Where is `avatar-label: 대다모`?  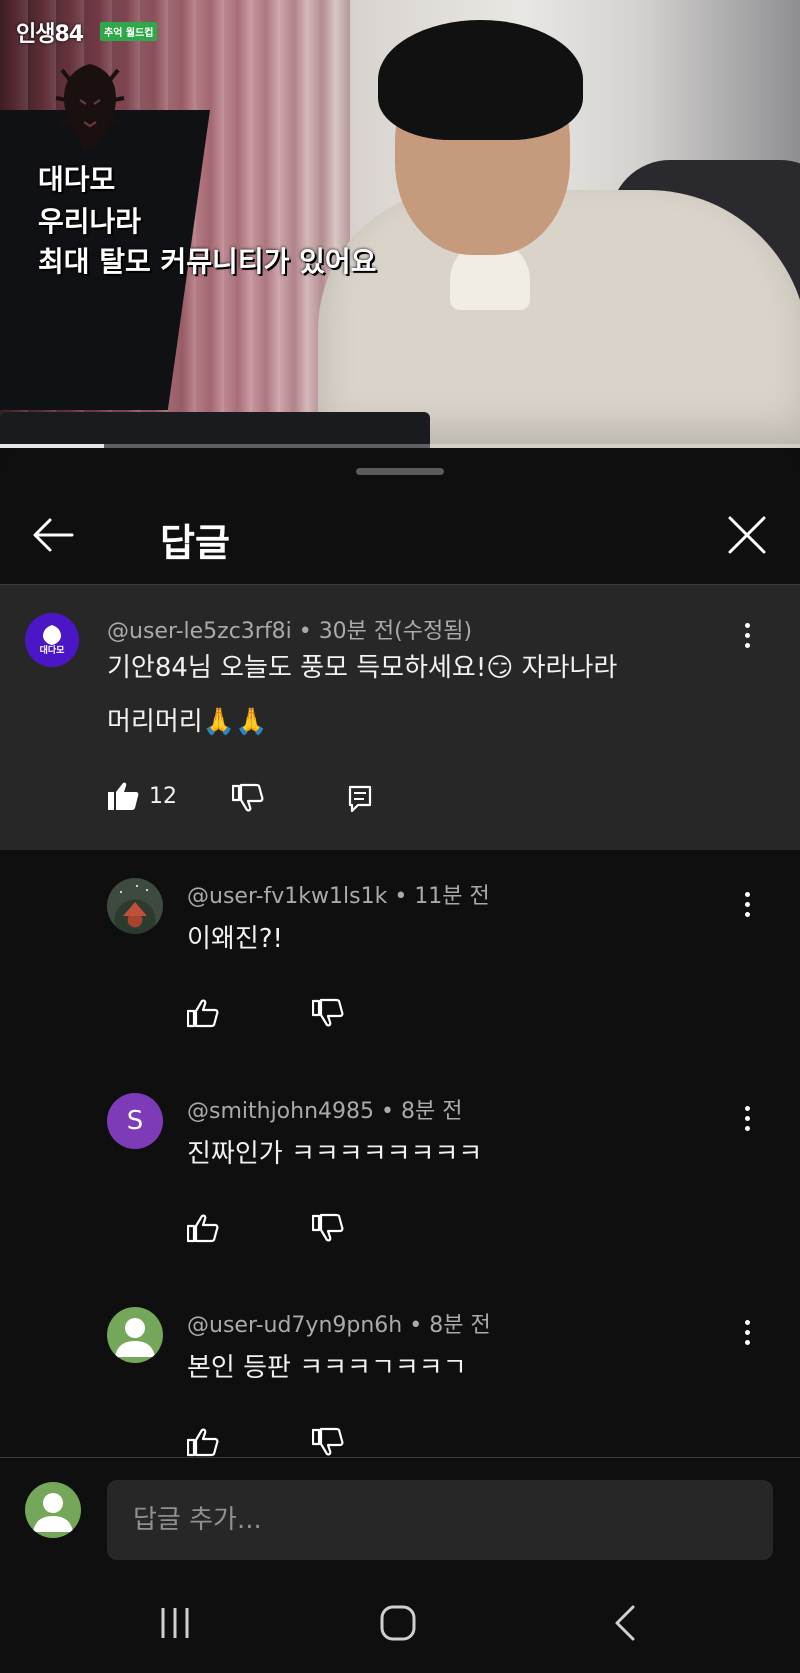
avatar-label: 대다모 is located at coordinates (52, 651).